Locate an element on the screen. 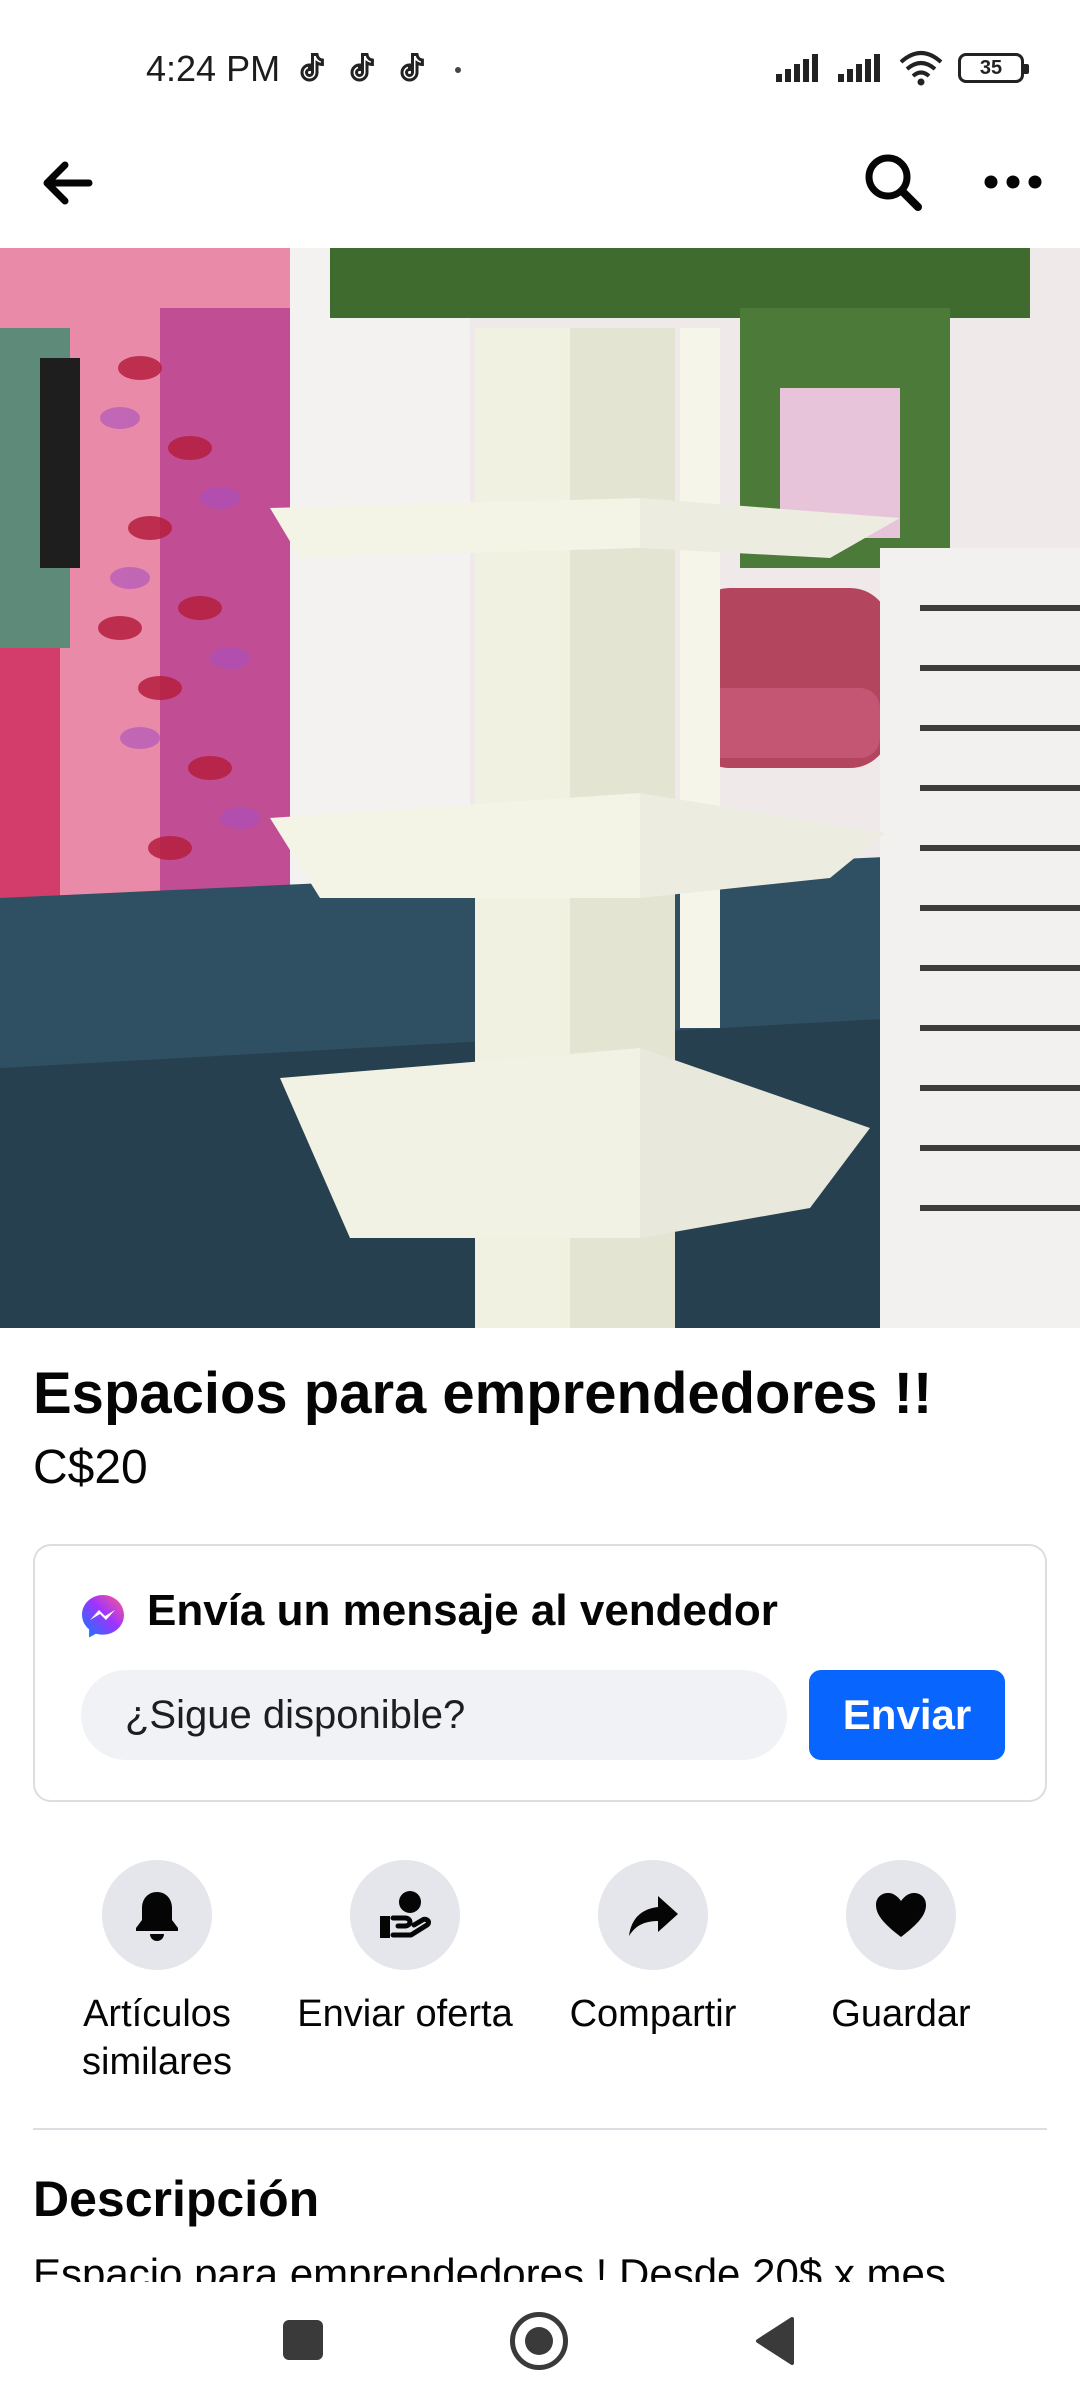 The height and width of the screenshot is (2400, 1080). send-button: Enviar is located at coordinates (907, 1715).